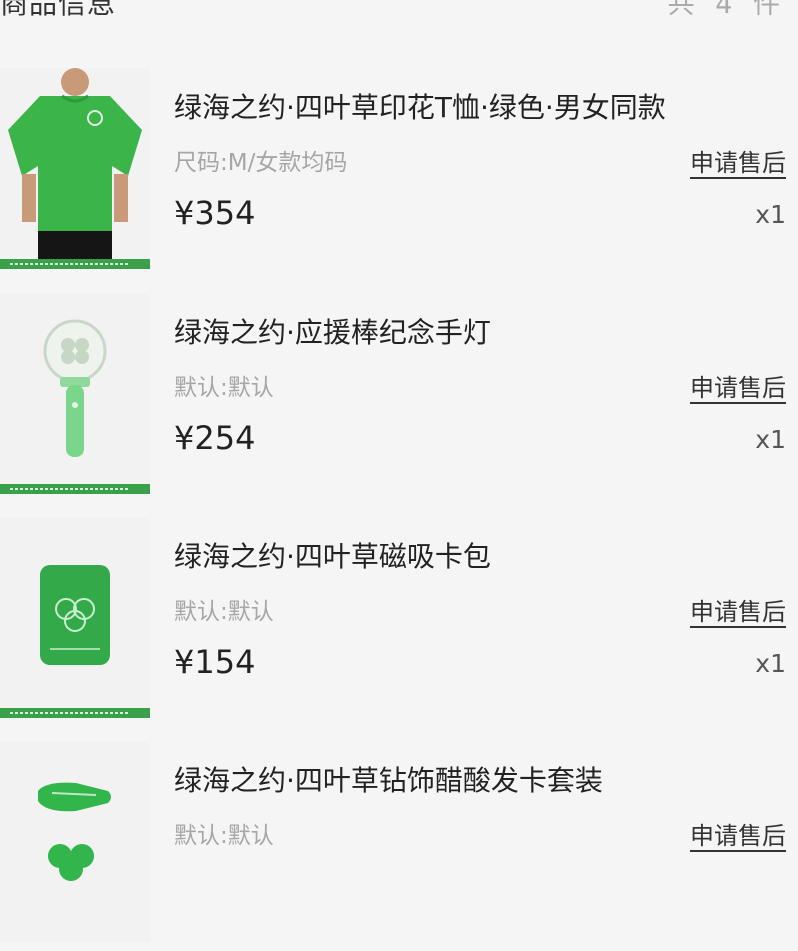 The width and height of the screenshot is (798, 951). What do you see at coordinates (388, 779) in the screenshot?
I see `product-name: 绿海之约·四叶草钻饰醋酸发卡套装` at bounding box center [388, 779].